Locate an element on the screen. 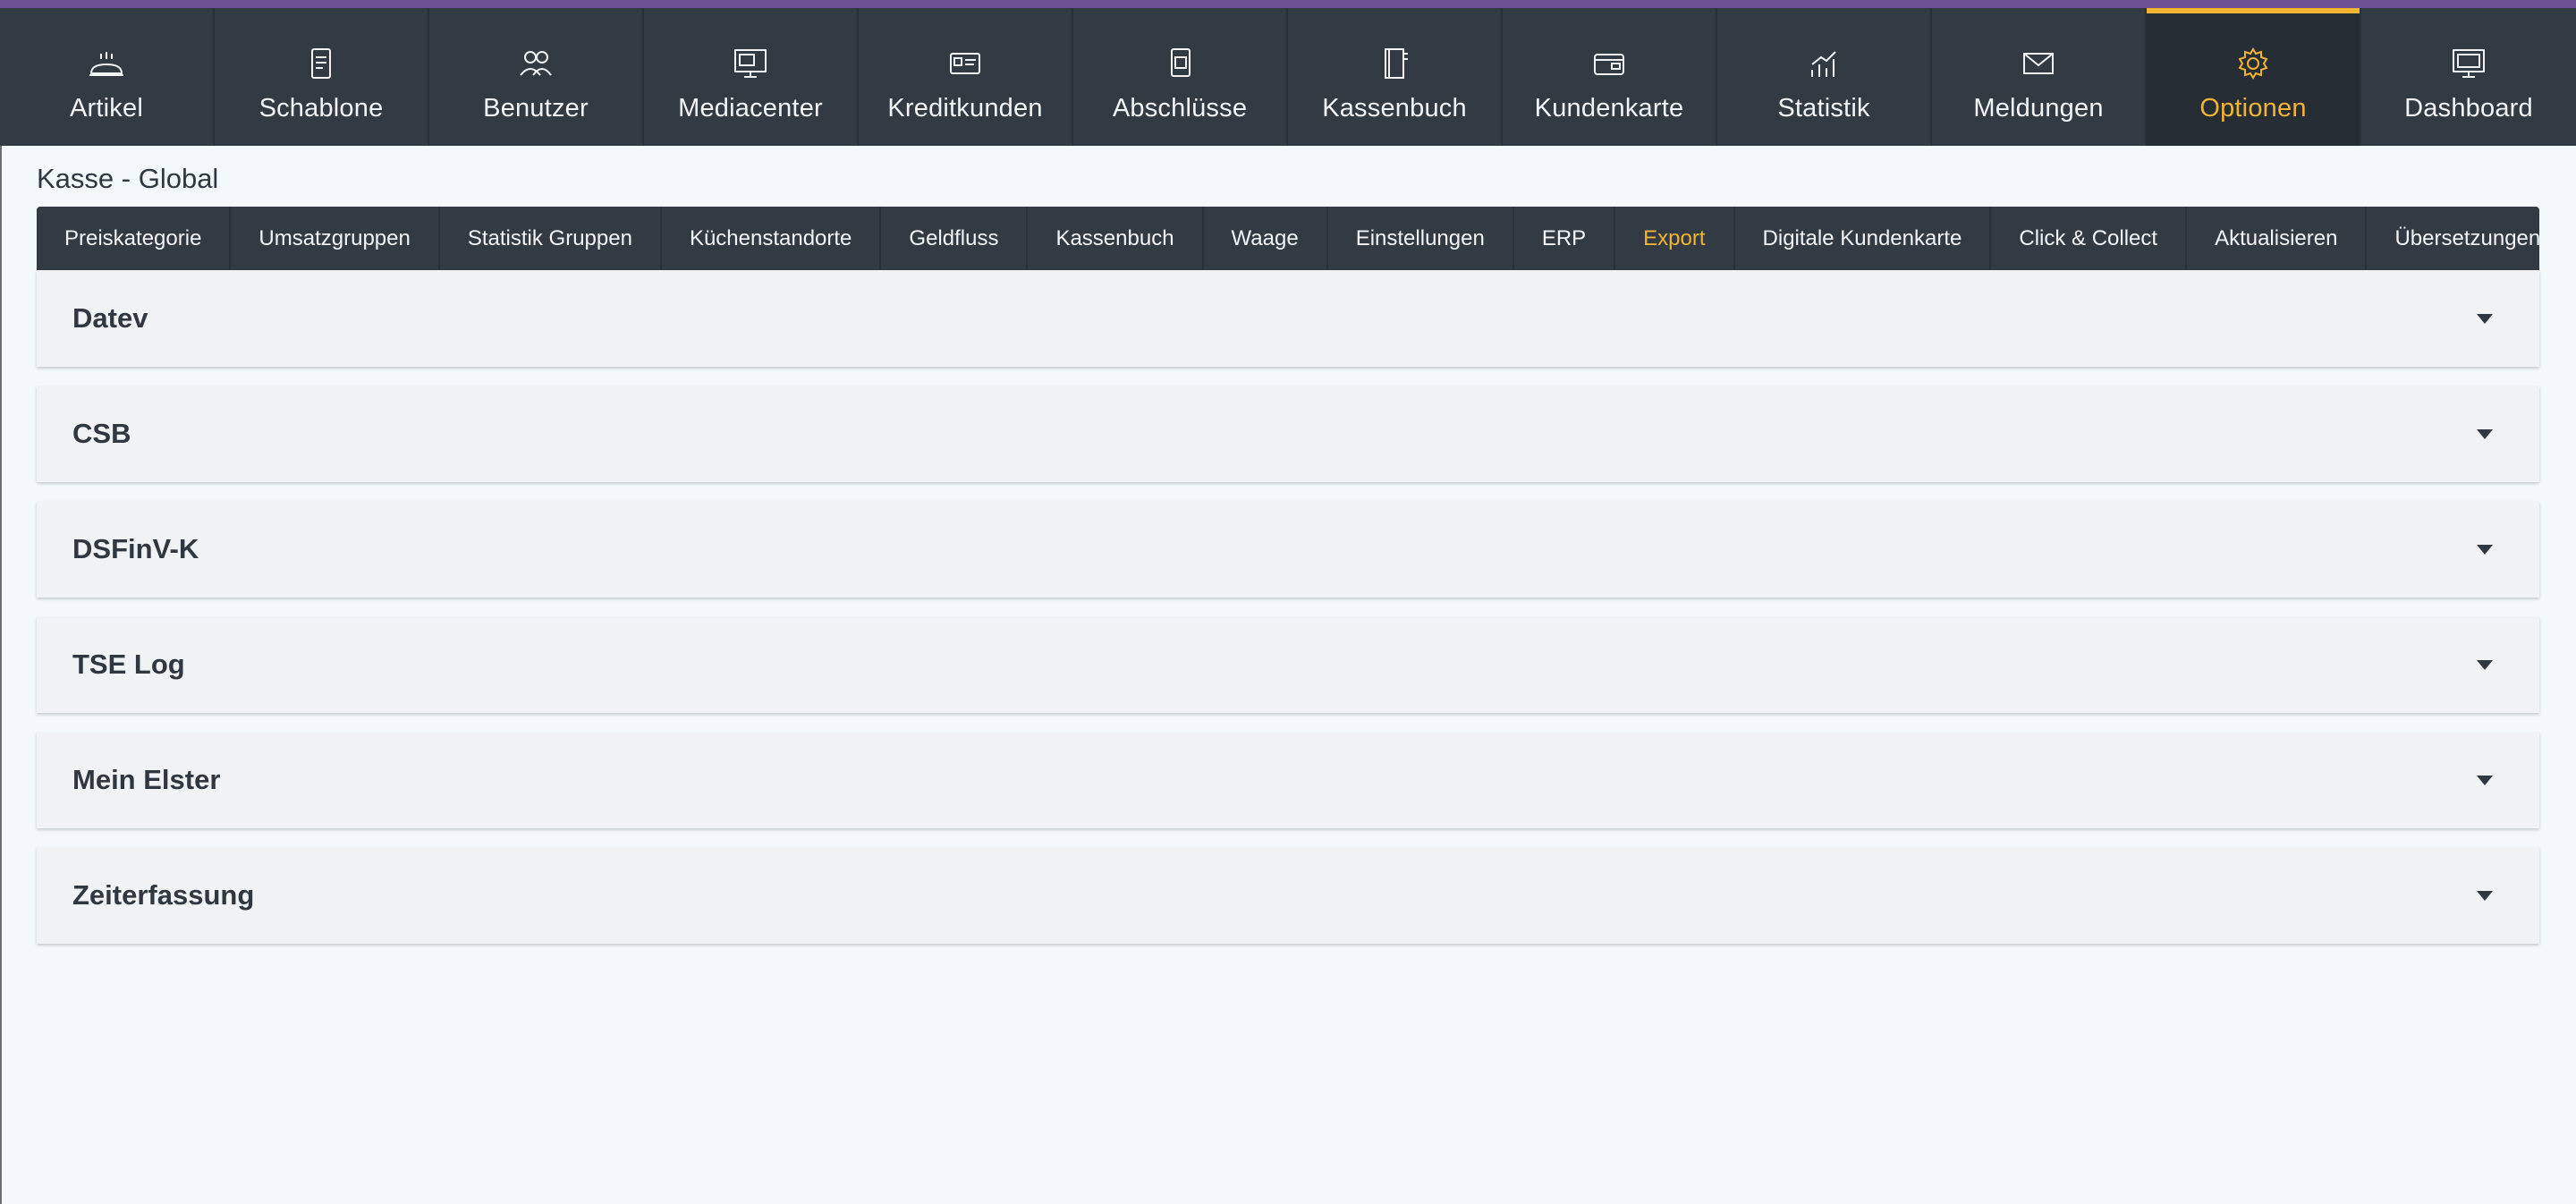 The image size is (2576, 1204). panel-title: Mein Elster is located at coordinates (146, 780).